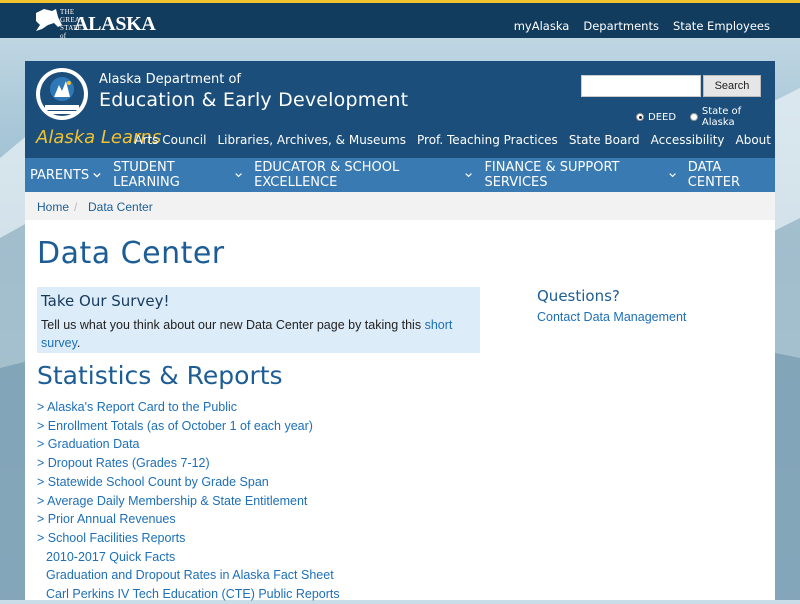  I want to click on contact-data-management-link: Contact Data Management, so click(611, 317).